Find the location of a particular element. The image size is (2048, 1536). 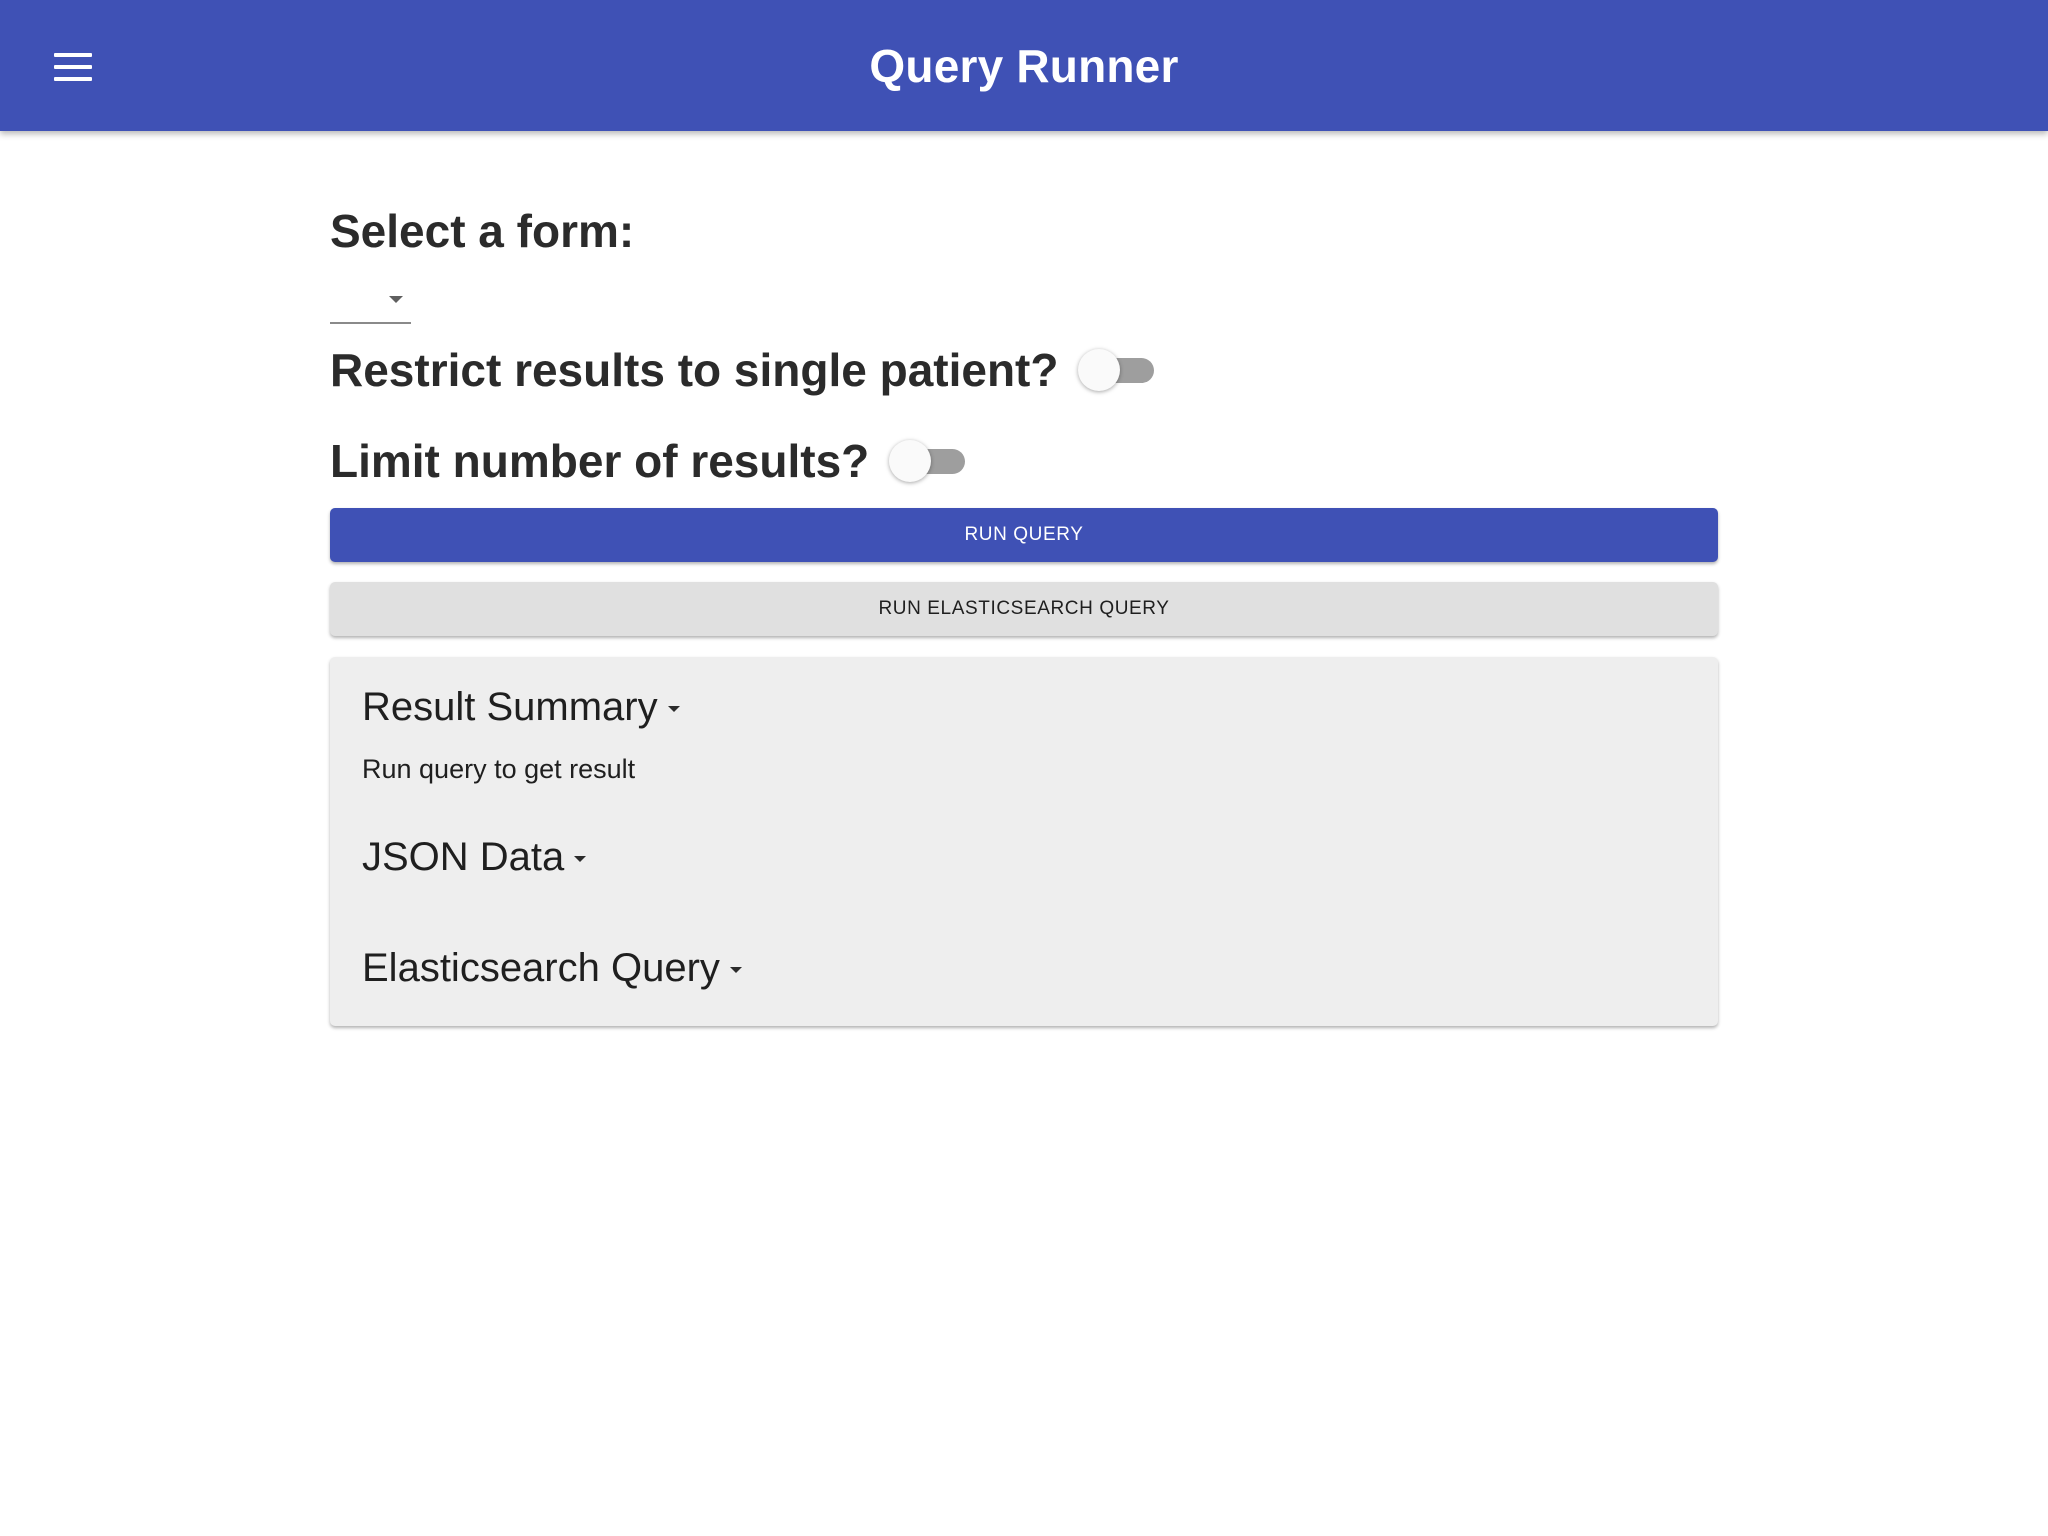

result-summary-toggle: Result Summary is located at coordinates (521, 707).